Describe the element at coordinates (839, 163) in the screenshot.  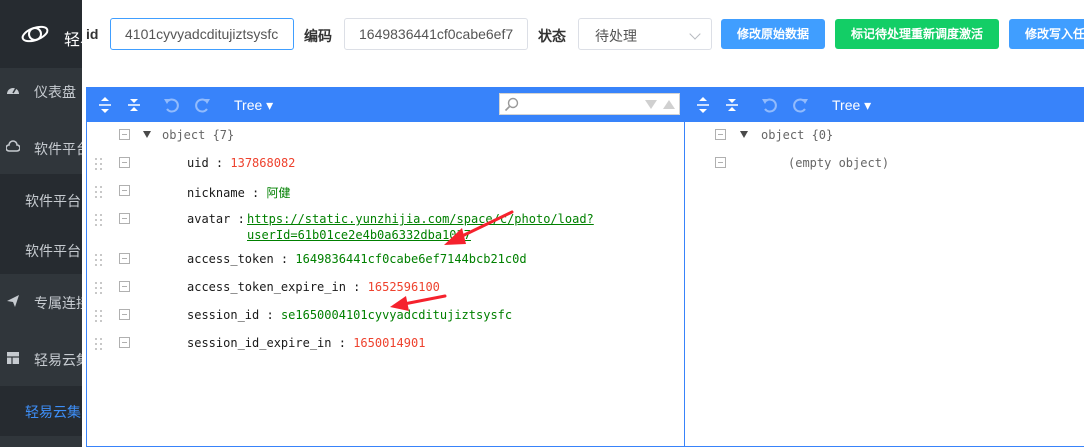
I see `empty-object-label: (empty object)` at that location.